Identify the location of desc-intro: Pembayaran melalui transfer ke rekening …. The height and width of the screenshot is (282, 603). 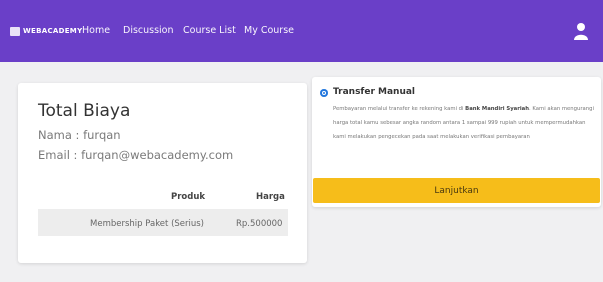
(399, 109).